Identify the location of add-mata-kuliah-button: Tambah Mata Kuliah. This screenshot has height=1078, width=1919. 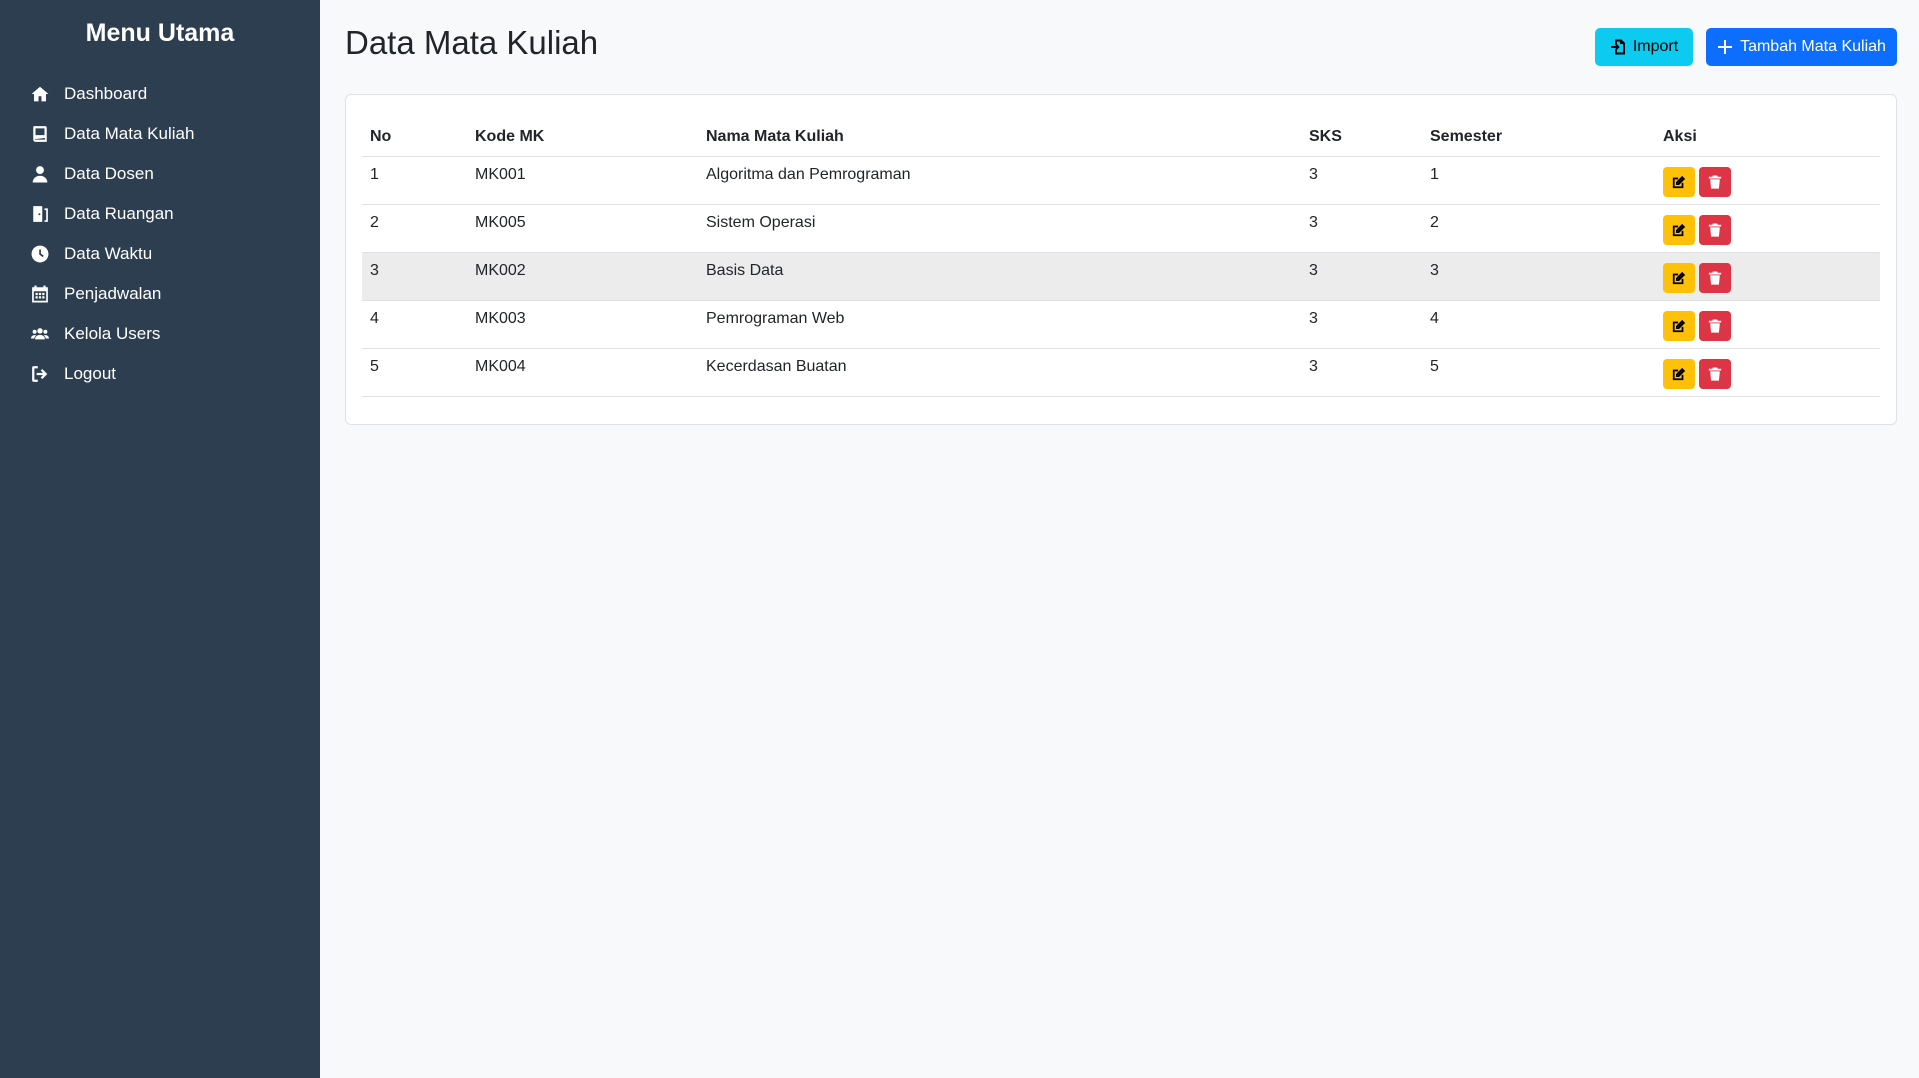
(1801, 47).